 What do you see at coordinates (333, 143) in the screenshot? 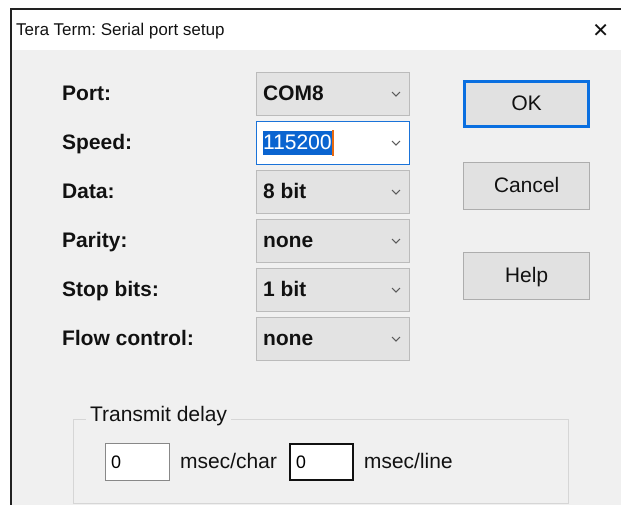
I see `dropdown-field: 115200` at bounding box center [333, 143].